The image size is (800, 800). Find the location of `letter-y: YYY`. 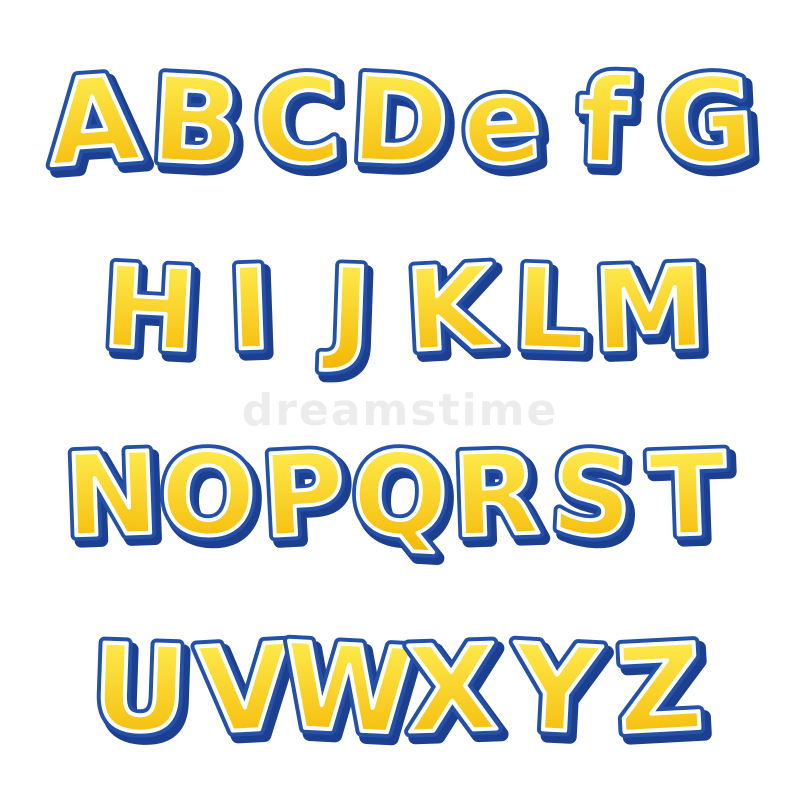

letter-y: YYY is located at coordinates (559, 693).